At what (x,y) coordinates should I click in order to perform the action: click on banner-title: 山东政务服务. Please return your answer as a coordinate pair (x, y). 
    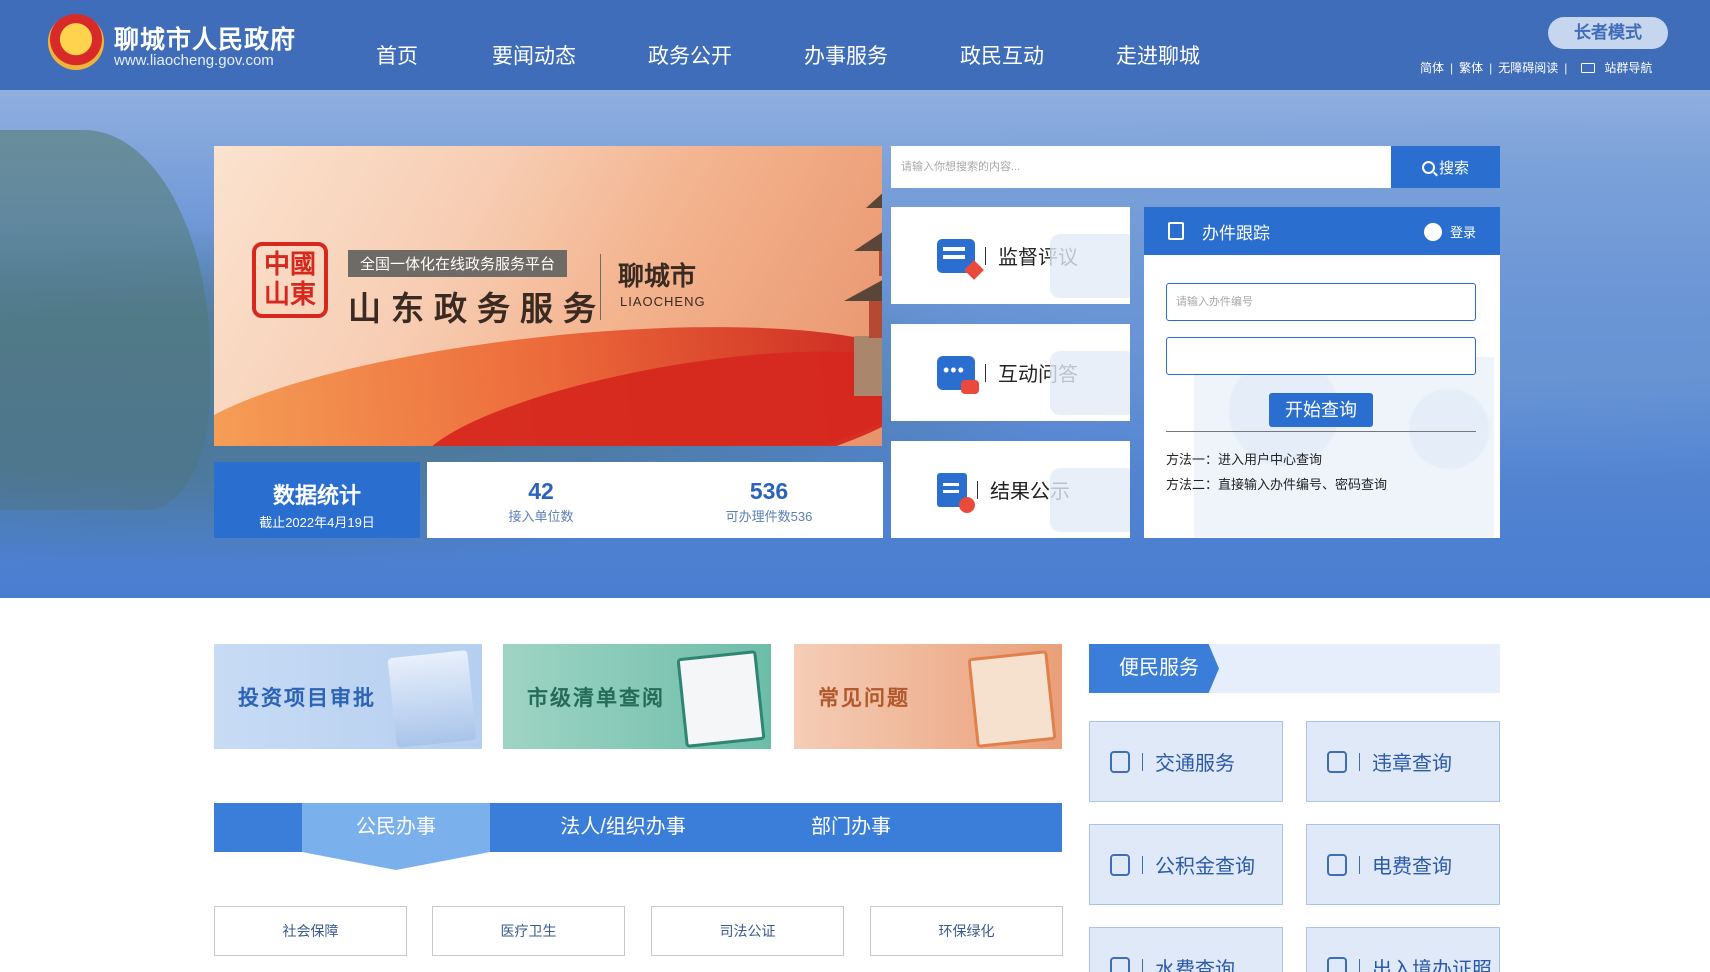
    Looking at the image, I should click on (477, 308).